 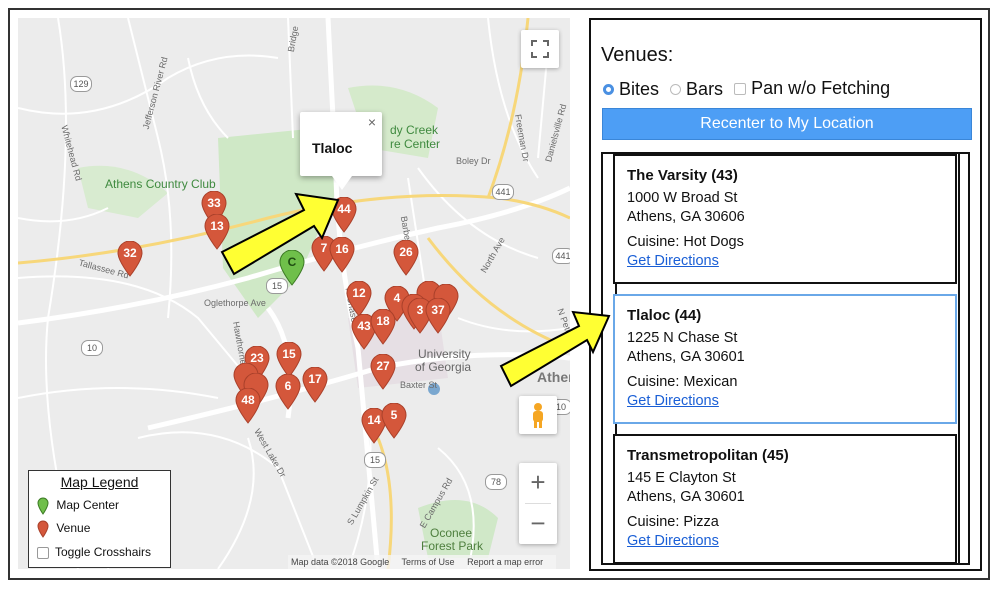 I want to click on venue-city: Athens, GA 30606, so click(x=686, y=217).